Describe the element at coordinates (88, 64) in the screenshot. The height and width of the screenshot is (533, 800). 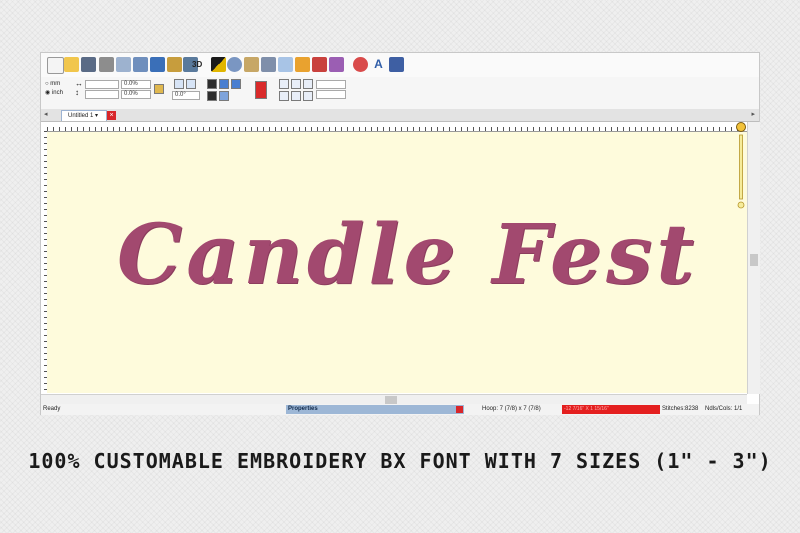
I see `save-icon` at that location.